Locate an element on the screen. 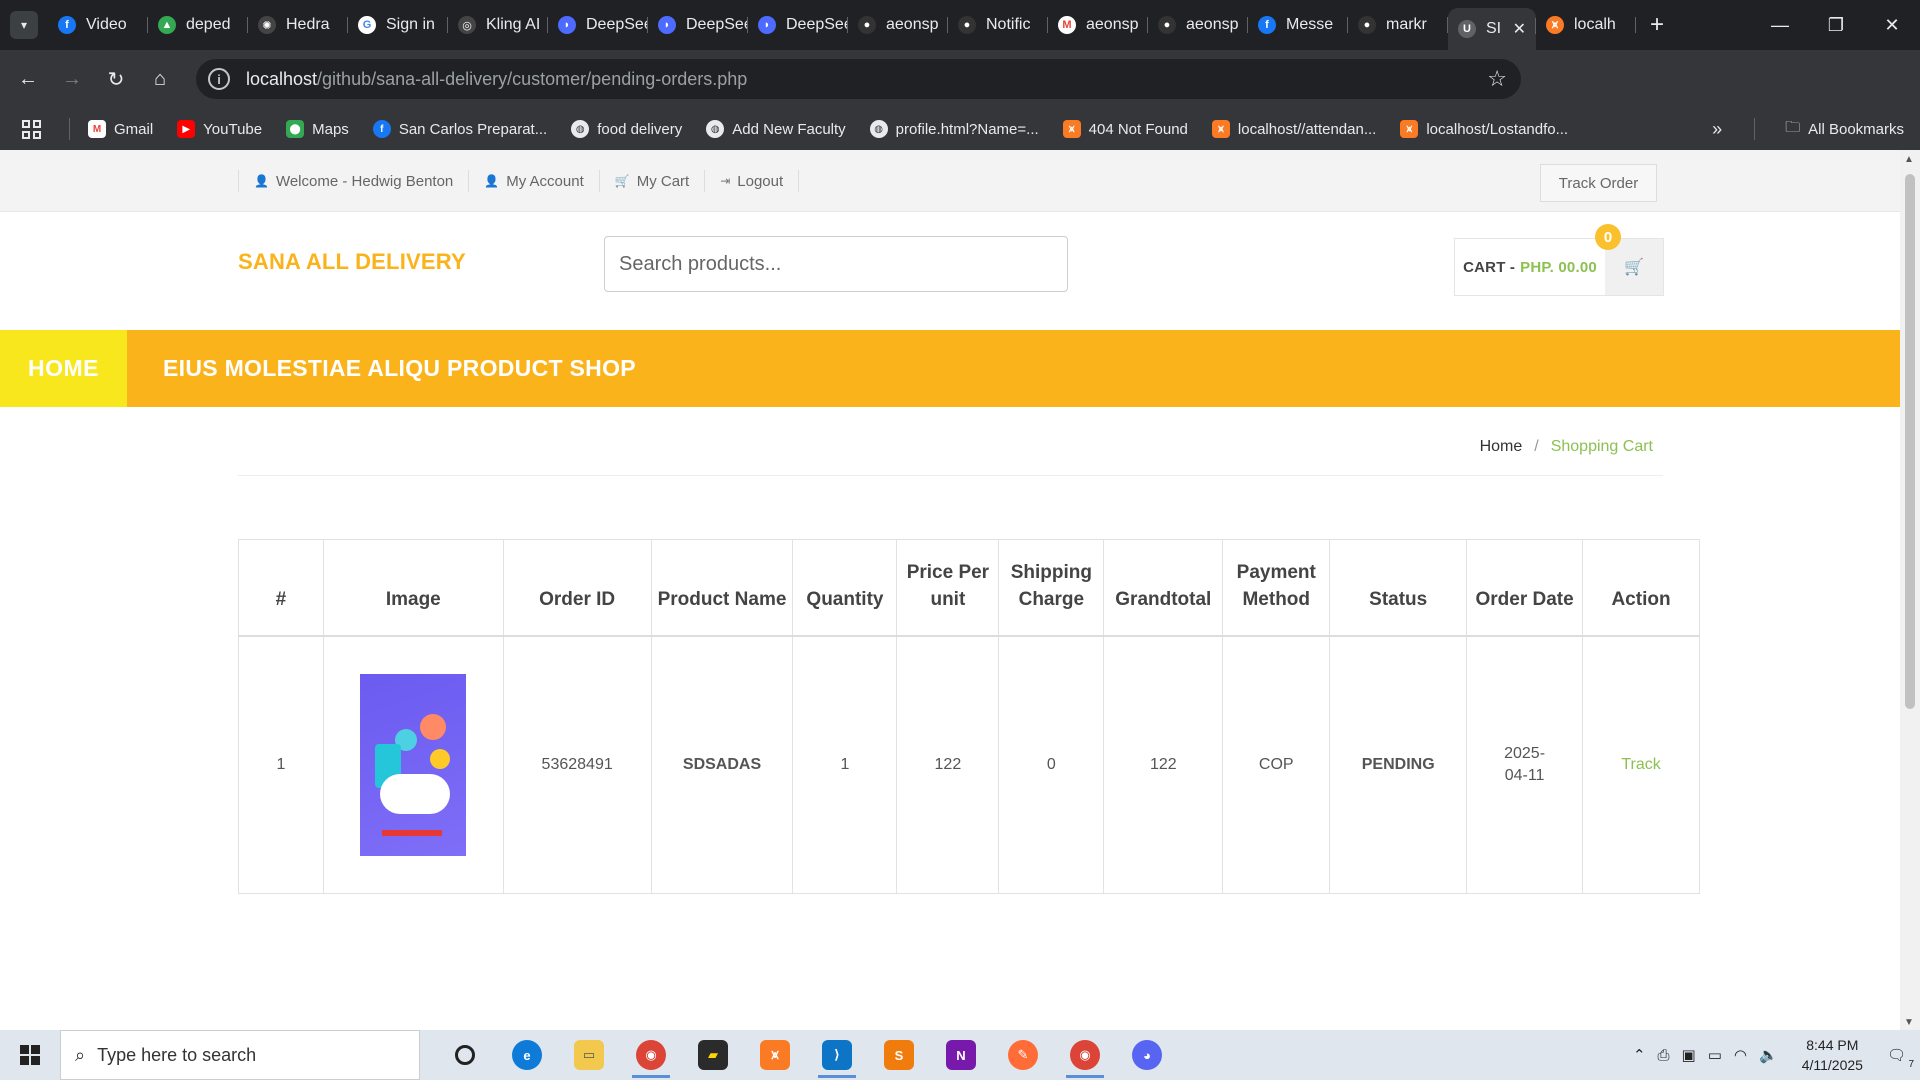  taskbar-sublime: S is located at coordinates (899, 1055).